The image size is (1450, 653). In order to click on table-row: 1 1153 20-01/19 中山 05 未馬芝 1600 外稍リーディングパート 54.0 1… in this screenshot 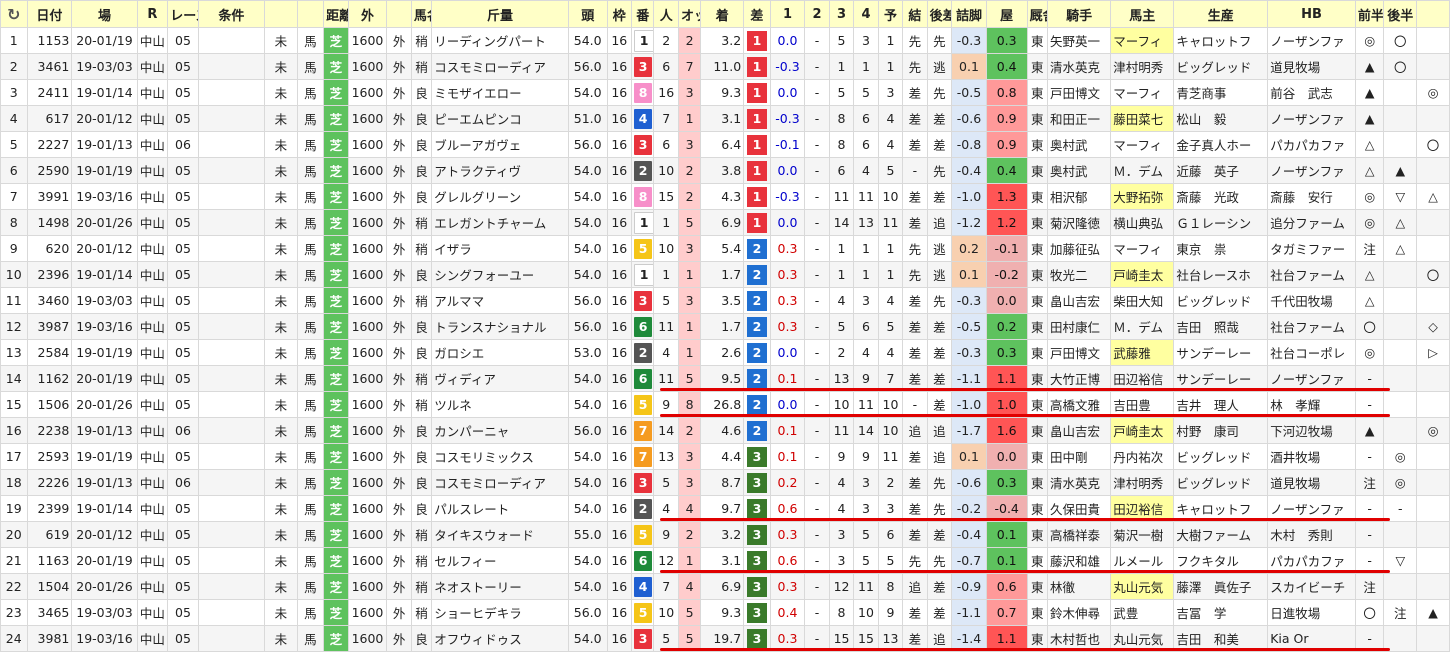, I will do `click(725, 40)`.